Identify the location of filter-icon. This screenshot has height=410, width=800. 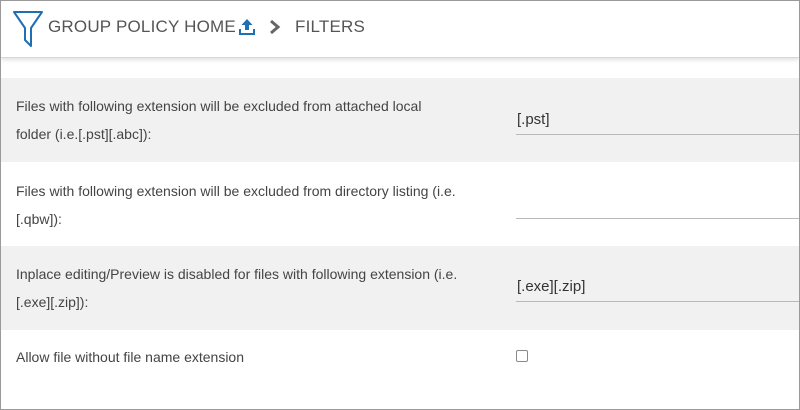
(28, 29).